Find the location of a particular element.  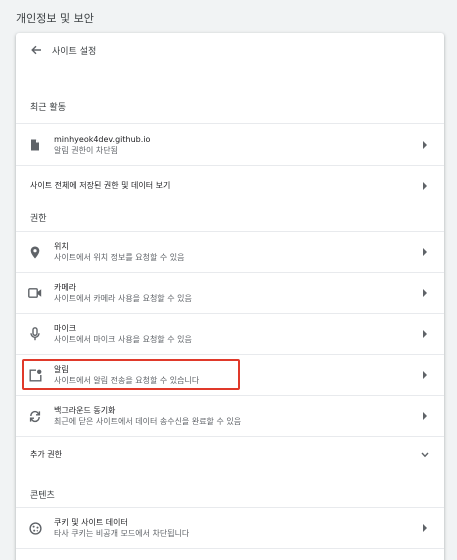

recent-activity-label: 최근 활동 is located at coordinates (48, 108).